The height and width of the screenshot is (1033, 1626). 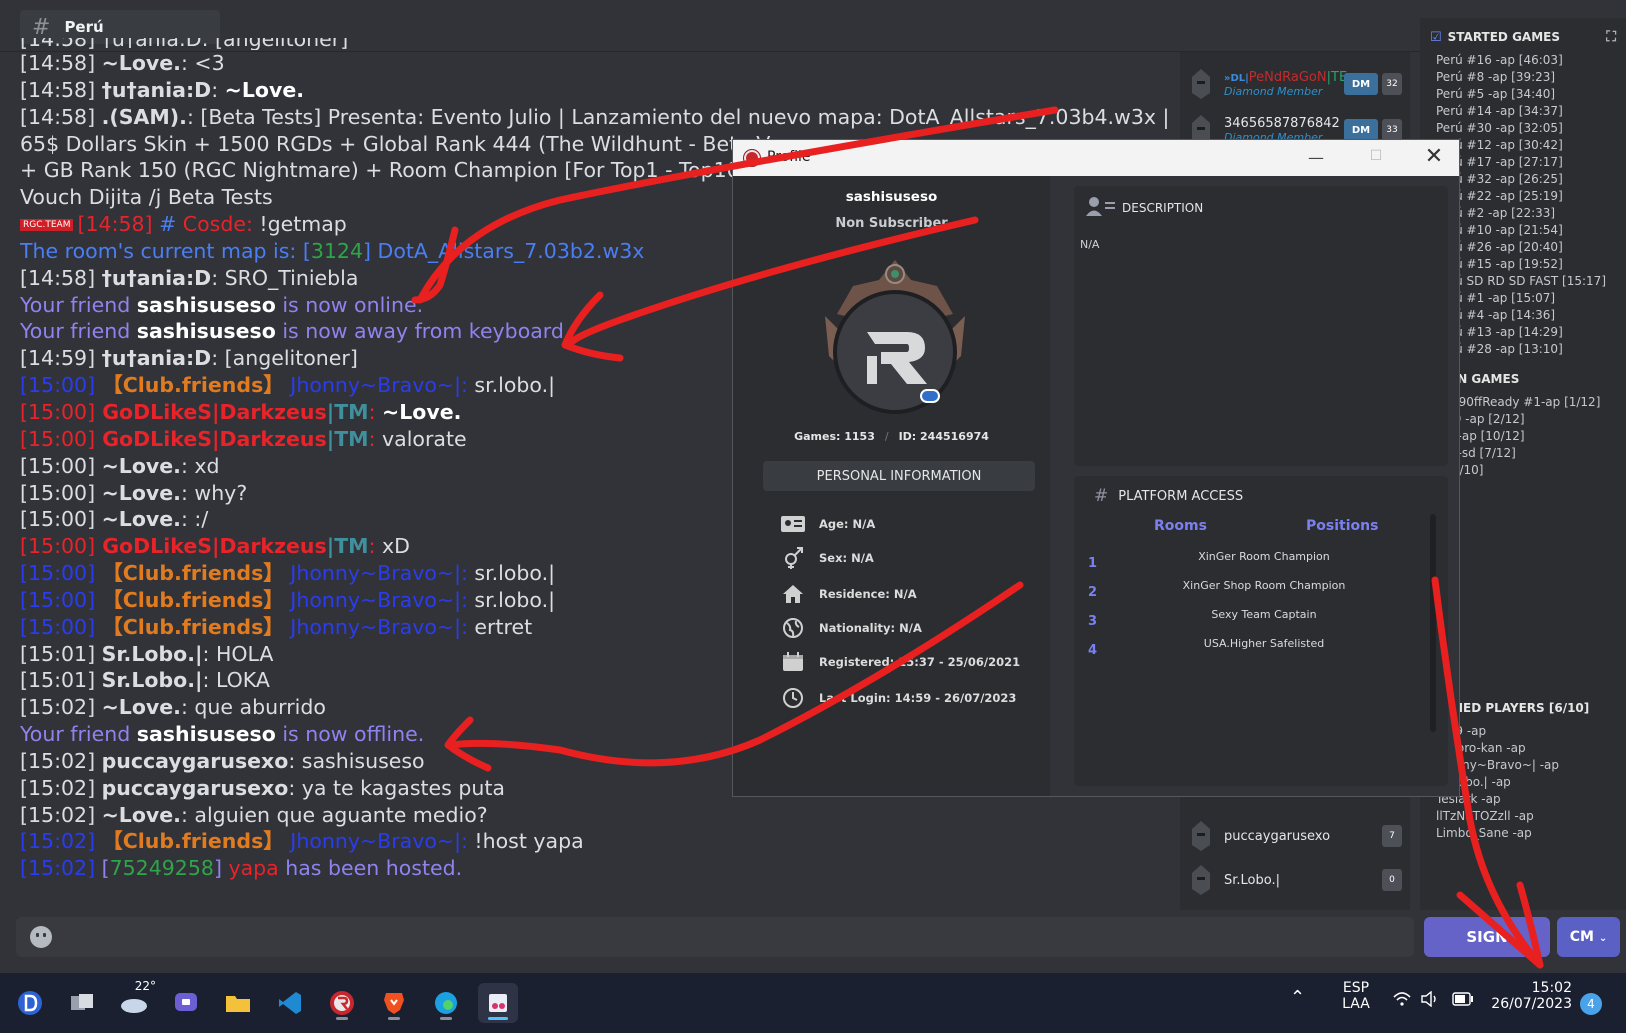 I want to click on sign-button: SIGN, so click(x=1487, y=937).